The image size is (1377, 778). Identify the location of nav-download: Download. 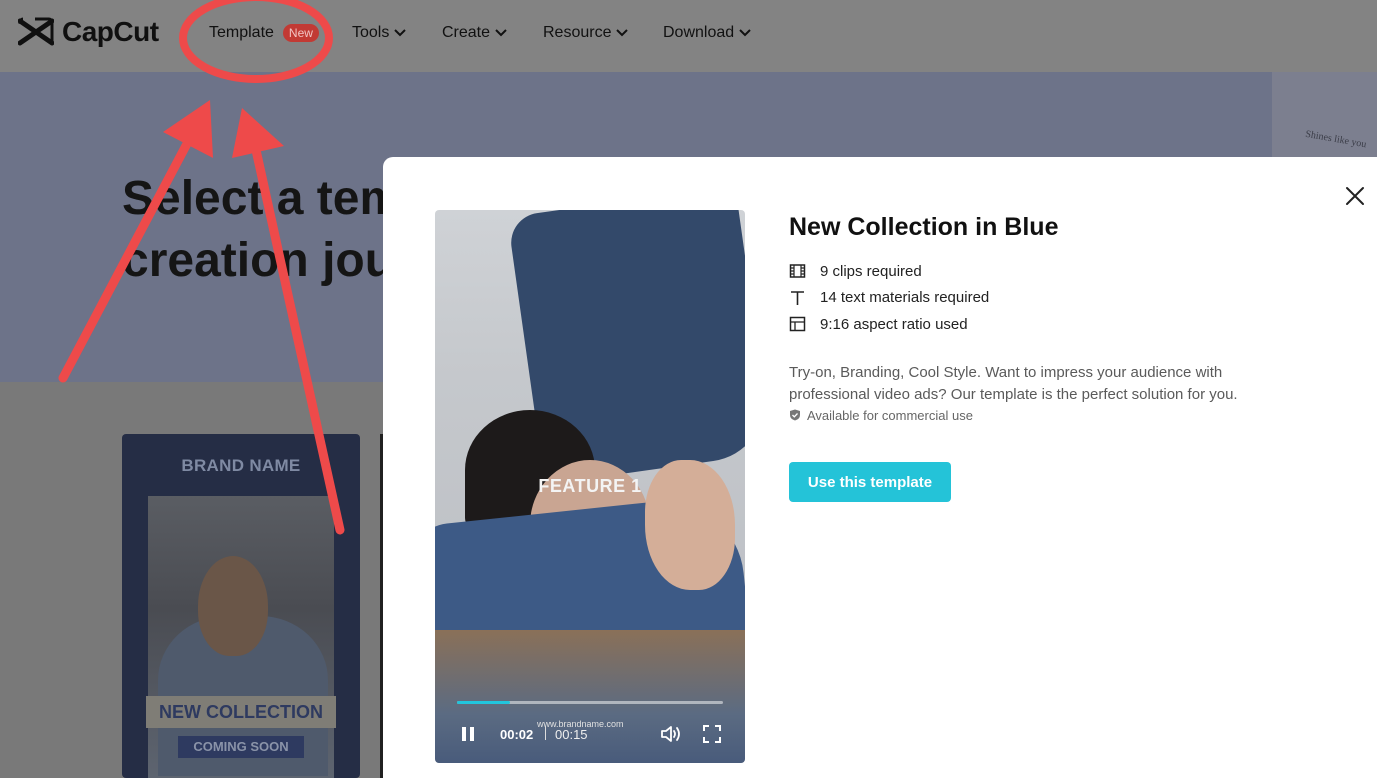
(707, 33).